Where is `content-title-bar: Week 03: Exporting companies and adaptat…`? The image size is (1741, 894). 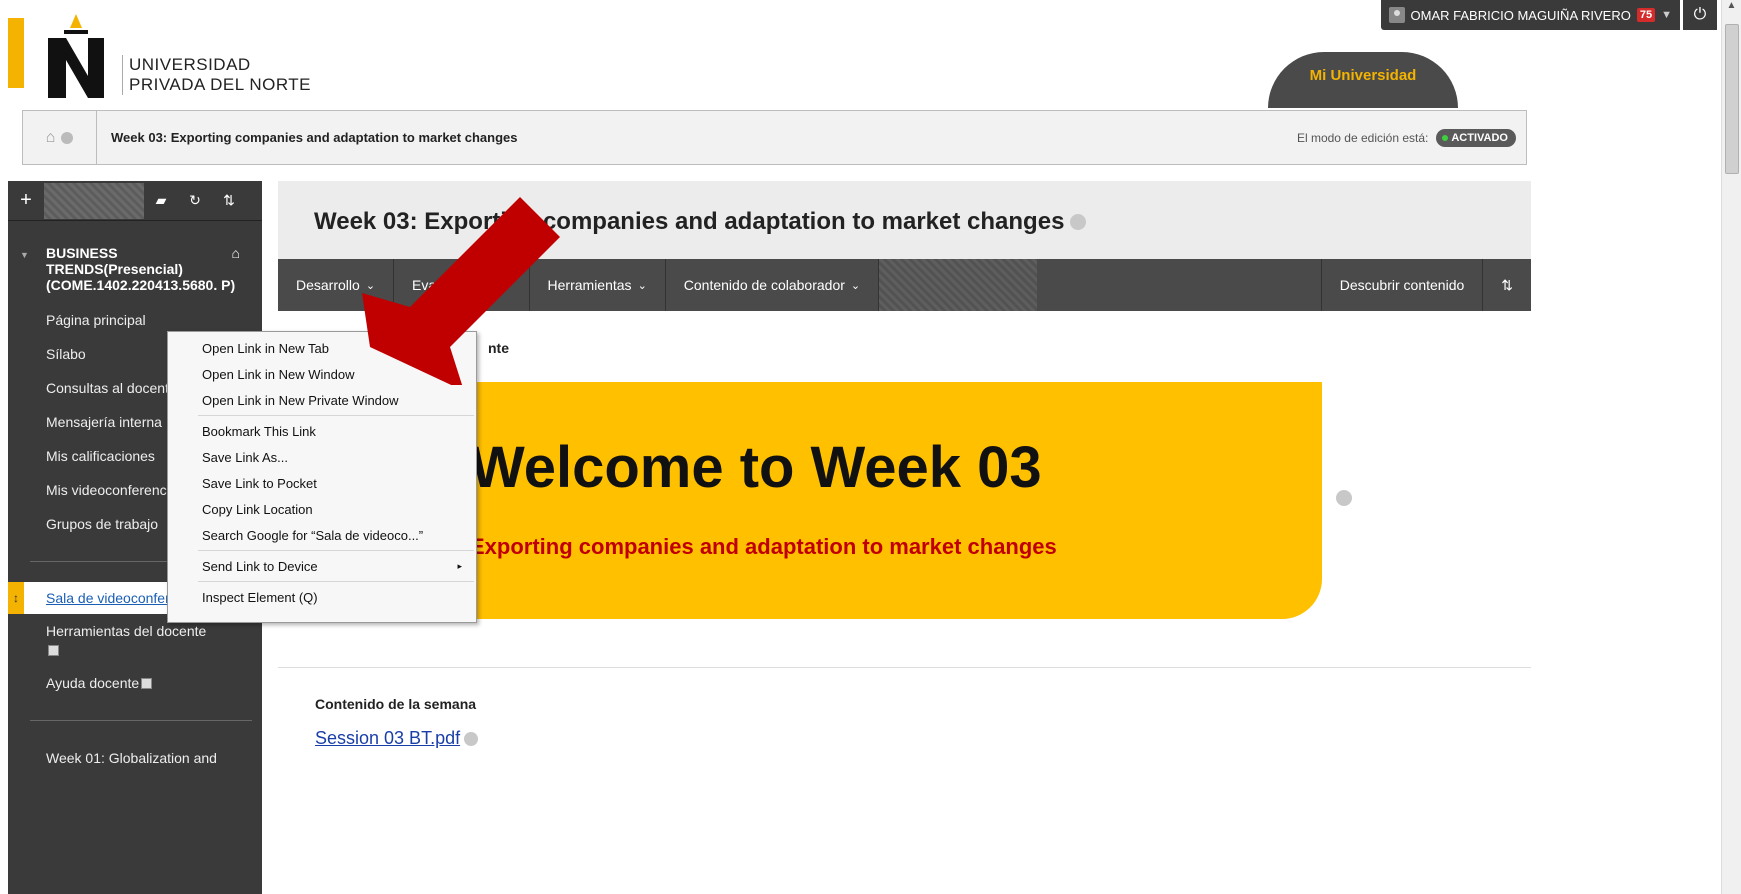
content-title-bar: Week 03: Exporting companies and adaptat… is located at coordinates (904, 220).